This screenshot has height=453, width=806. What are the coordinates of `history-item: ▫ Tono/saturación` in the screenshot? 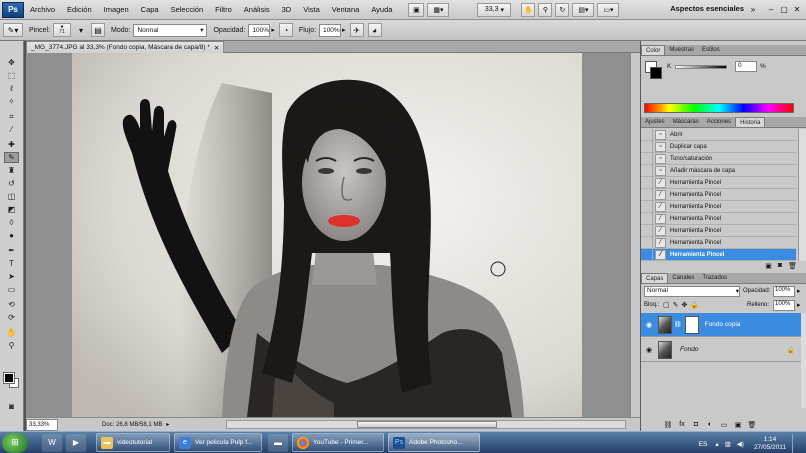 It's located at (718, 159).